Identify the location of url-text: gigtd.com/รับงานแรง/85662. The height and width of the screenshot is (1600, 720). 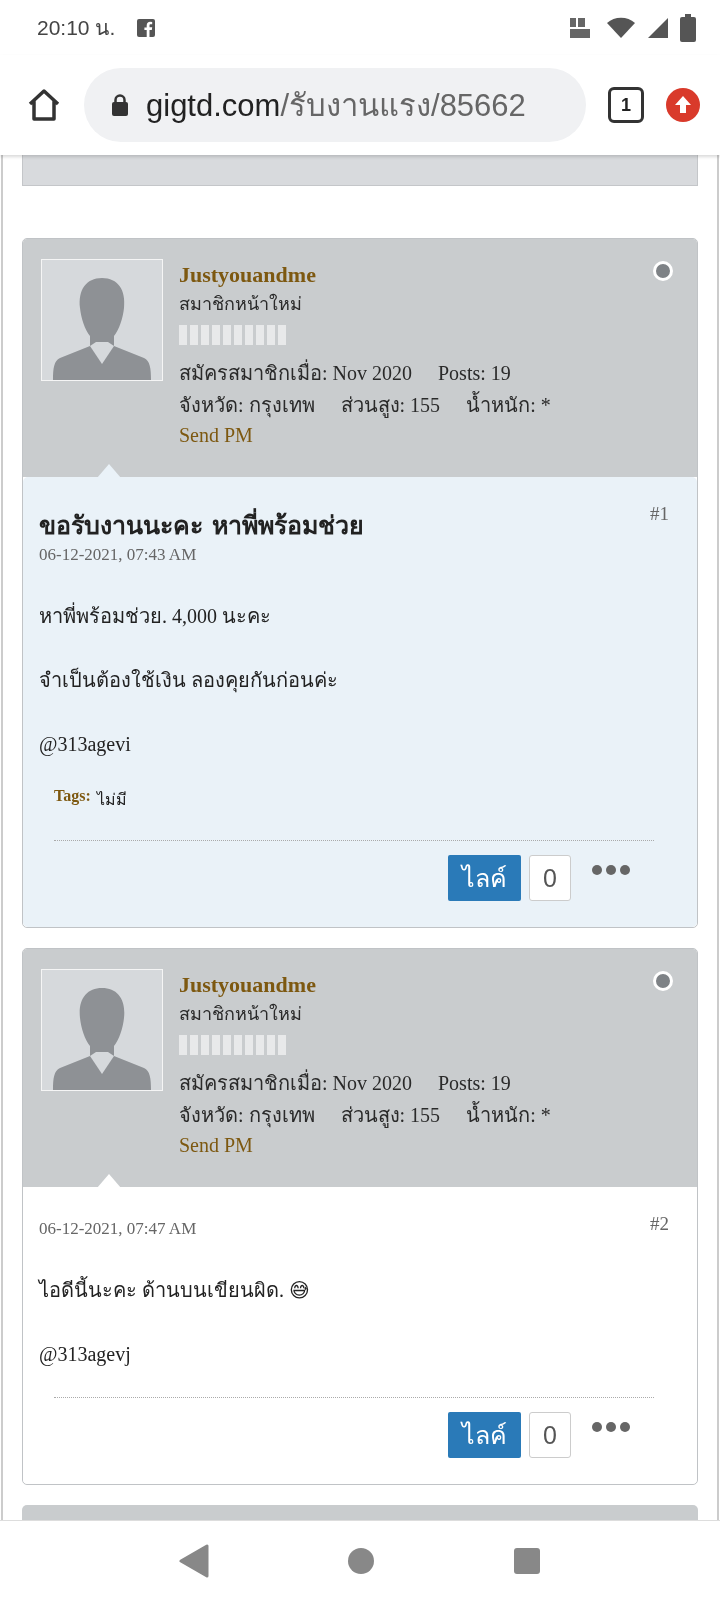
(336, 106).